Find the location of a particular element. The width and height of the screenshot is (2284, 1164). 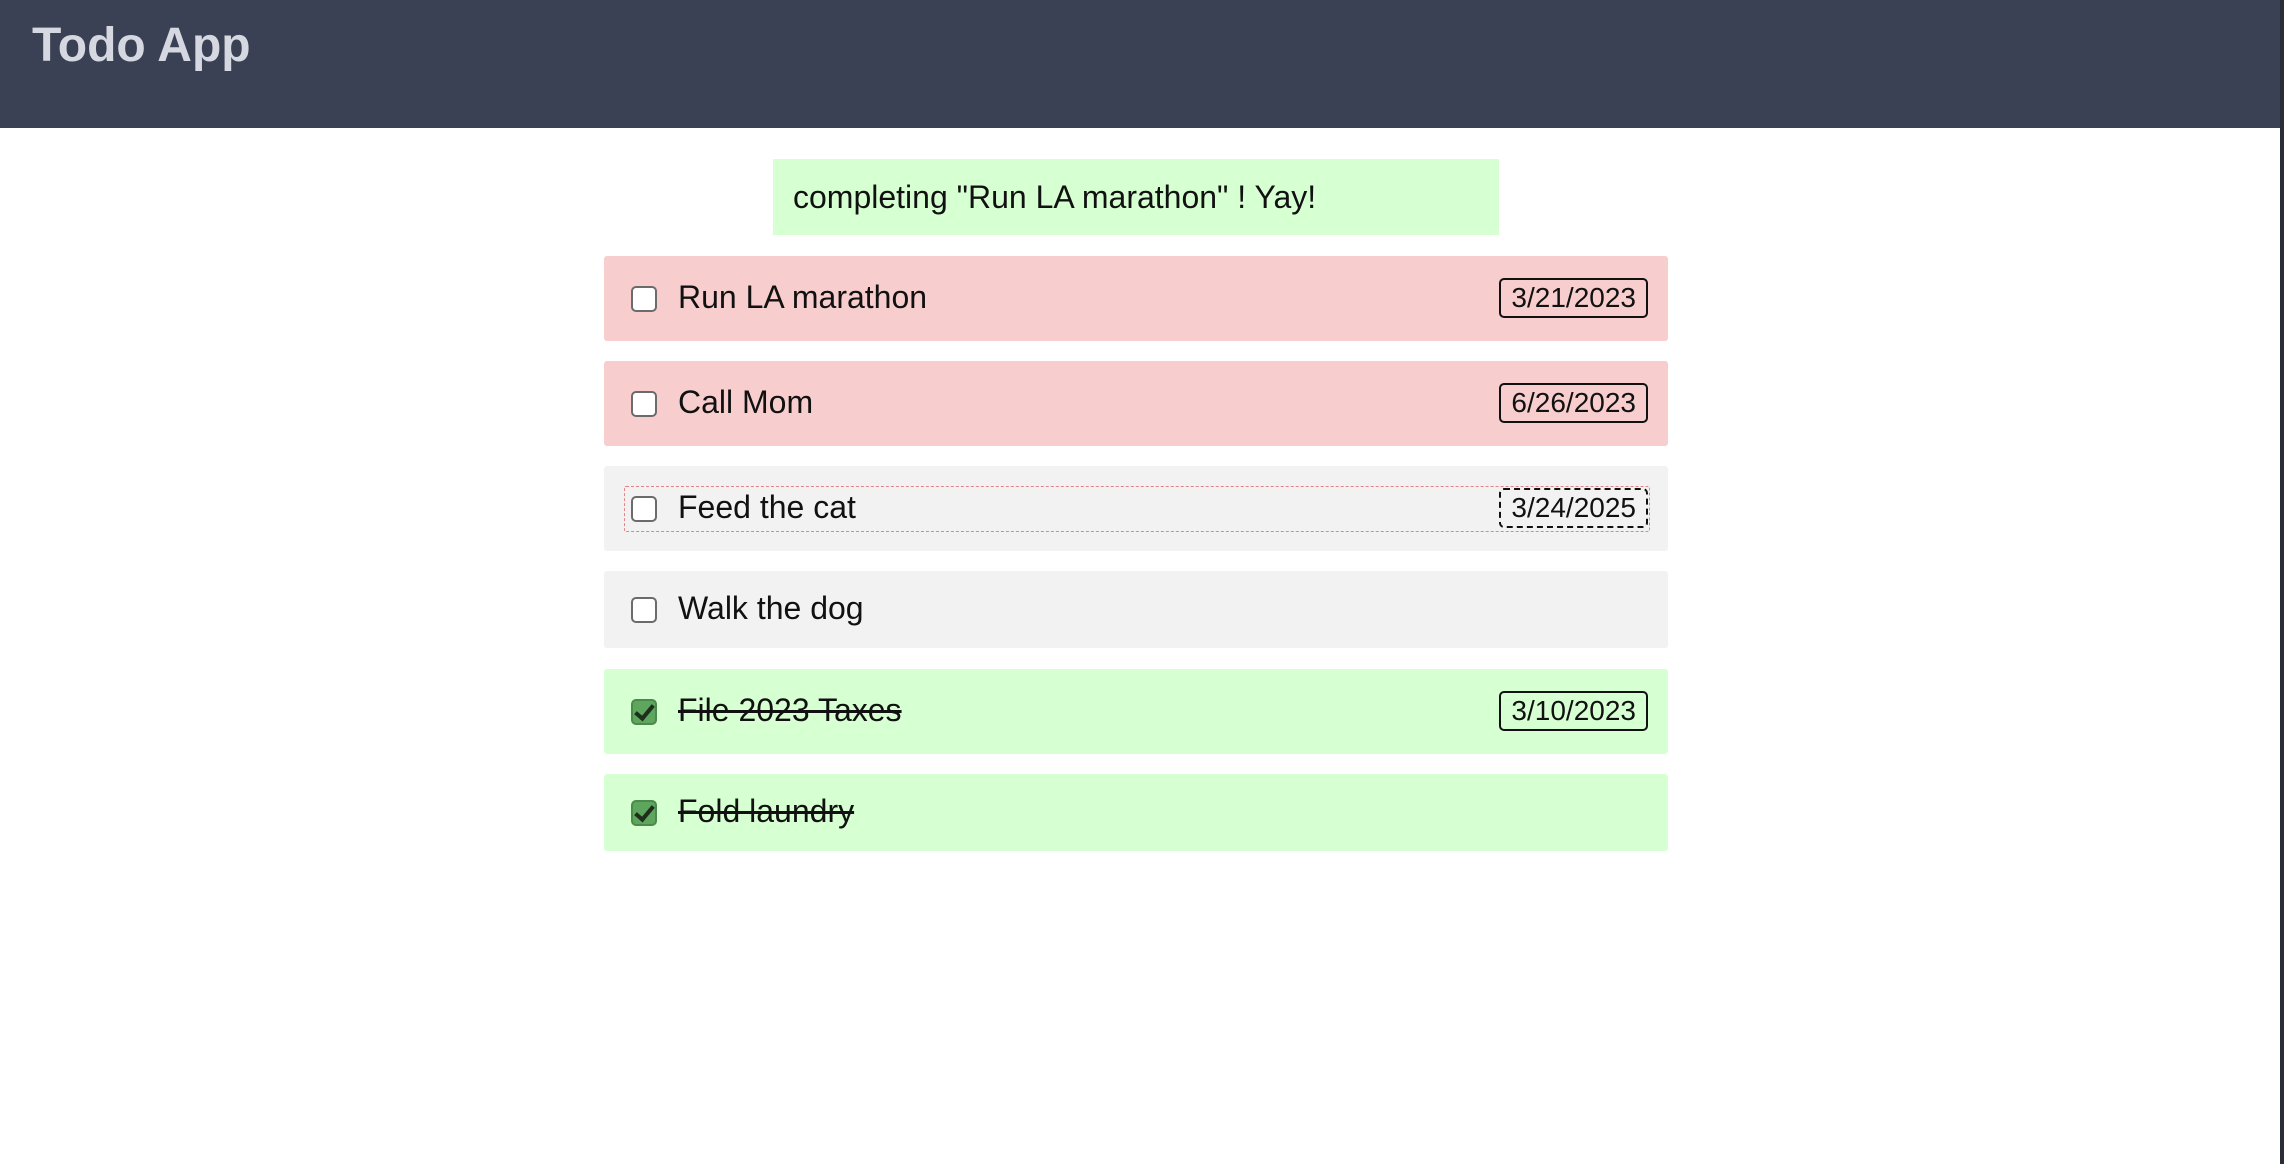

todo-label: Run LA marathon is located at coordinates (803, 297).